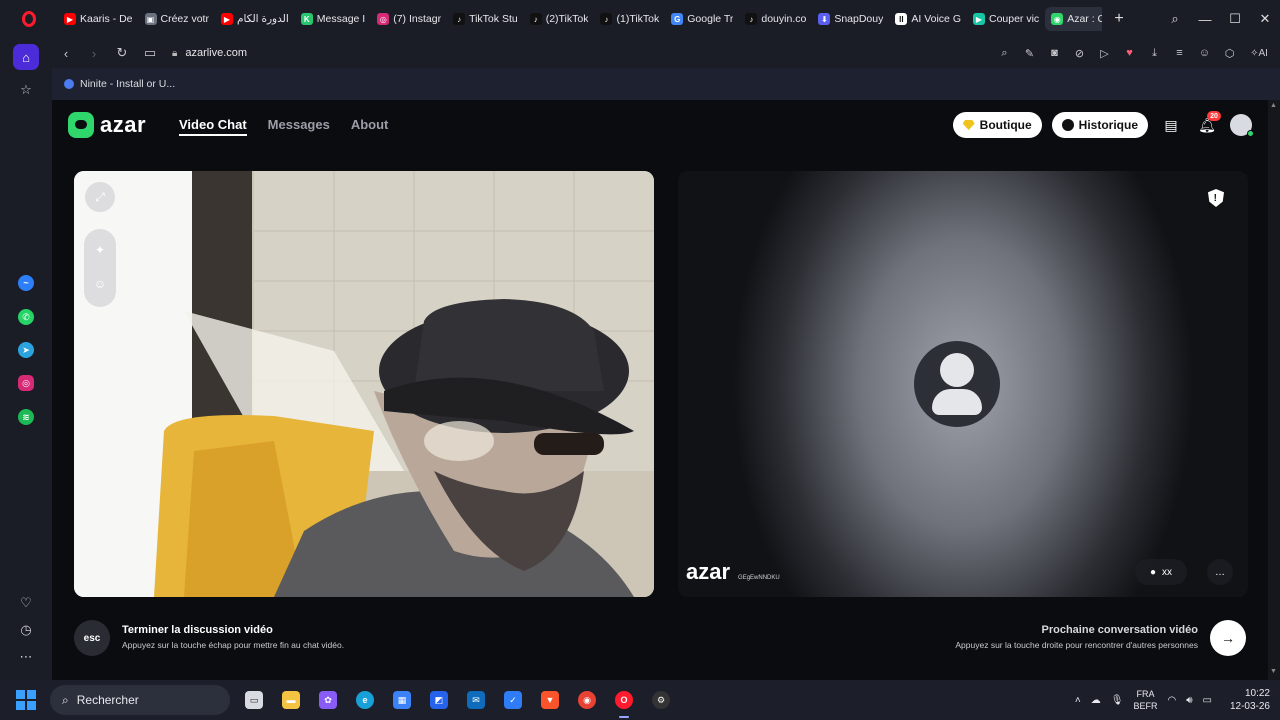 This screenshot has width=1280, height=720. Describe the element at coordinates (98, 19) in the screenshot. I see `browser-tab: ▶ Kaaris - De` at that location.